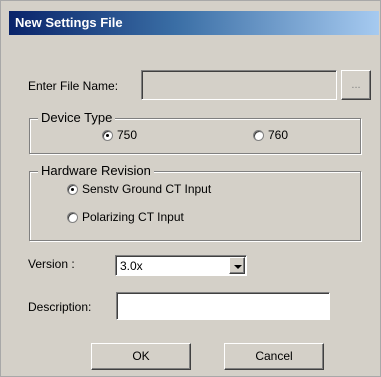  What do you see at coordinates (69, 22) in the screenshot?
I see `window-title: New Settings File` at bounding box center [69, 22].